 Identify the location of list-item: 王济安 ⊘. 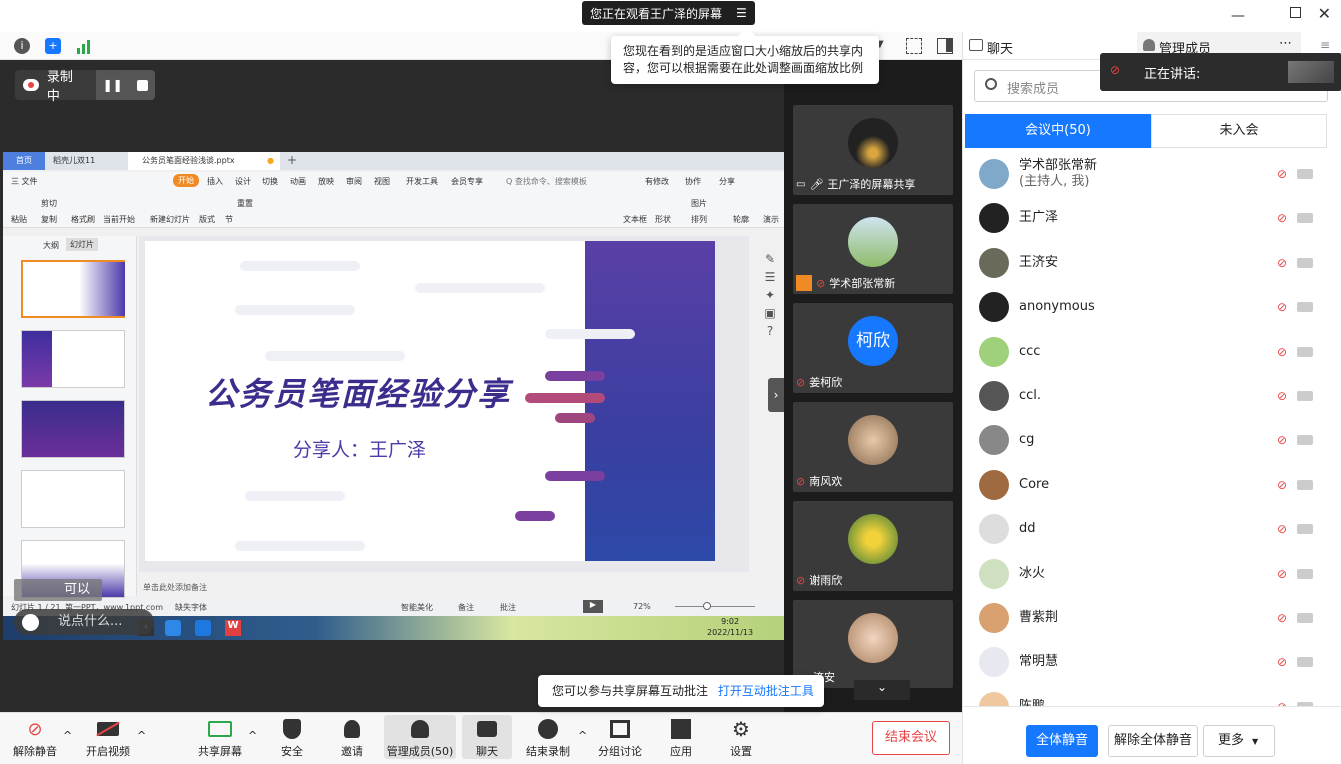
(1154, 263).